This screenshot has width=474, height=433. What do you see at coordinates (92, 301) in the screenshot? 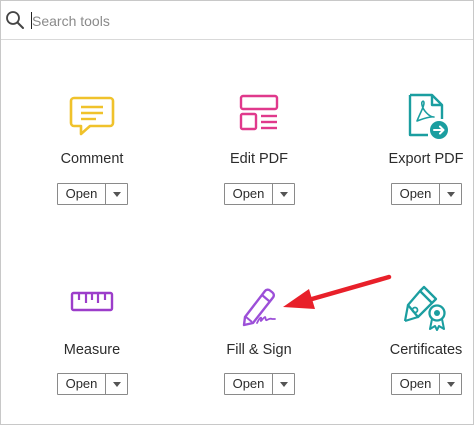
I see `measure-ruler-icon` at bounding box center [92, 301].